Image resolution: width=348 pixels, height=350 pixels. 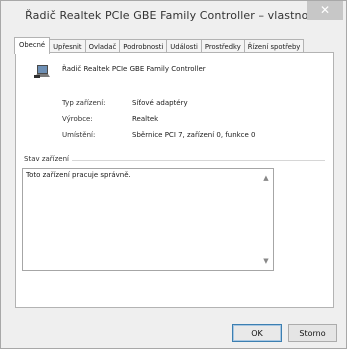 I want to click on device-type-value: Síťové adaptéry, so click(x=160, y=103).